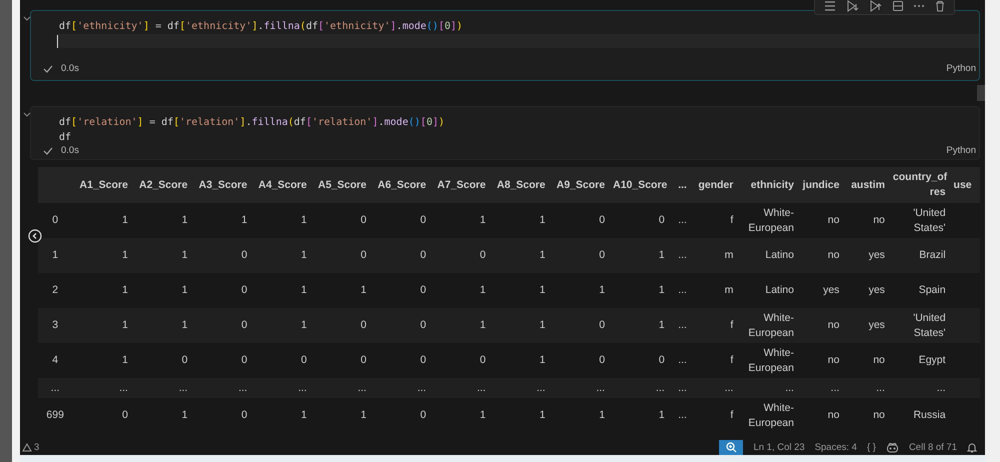 The width and height of the screenshot is (1000, 462). What do you see at coordinates (505, 133) in the screenshot?
I see `code-cell: df['relation'] = df['relation'].fillna(df['relation'].mode()[0]) df 0.0s Python` at bounding box center [505, 133].